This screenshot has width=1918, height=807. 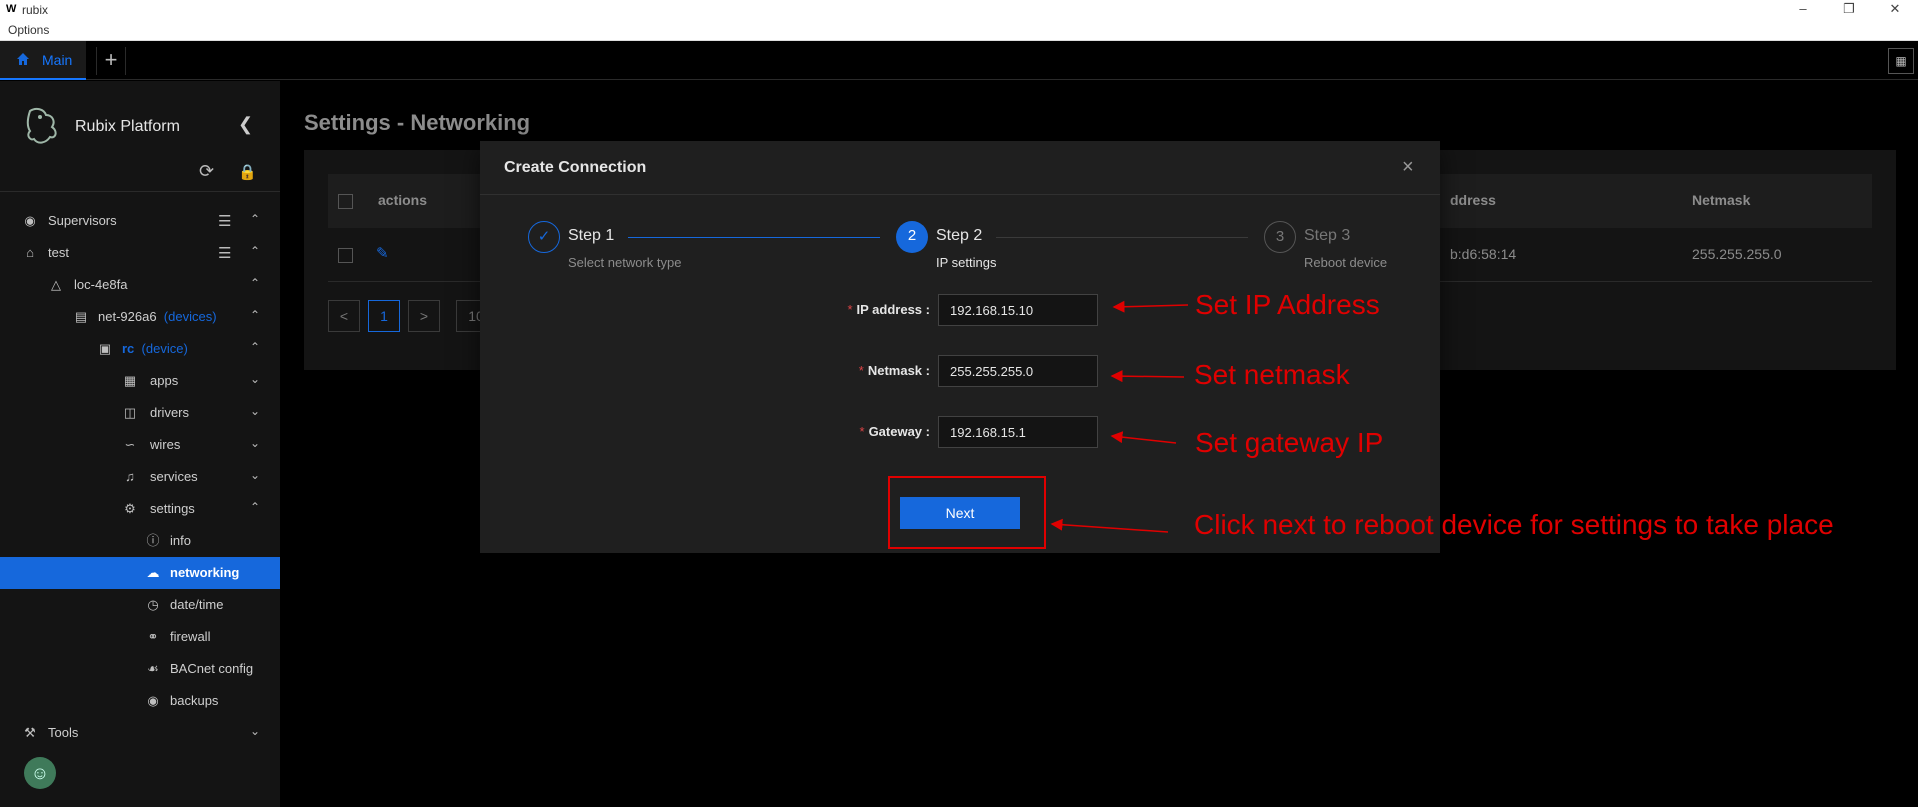 I want to click on sidebar-item-supervisors: ◉ Supervisors ☰ ⌃, so click(x=140, y=221).